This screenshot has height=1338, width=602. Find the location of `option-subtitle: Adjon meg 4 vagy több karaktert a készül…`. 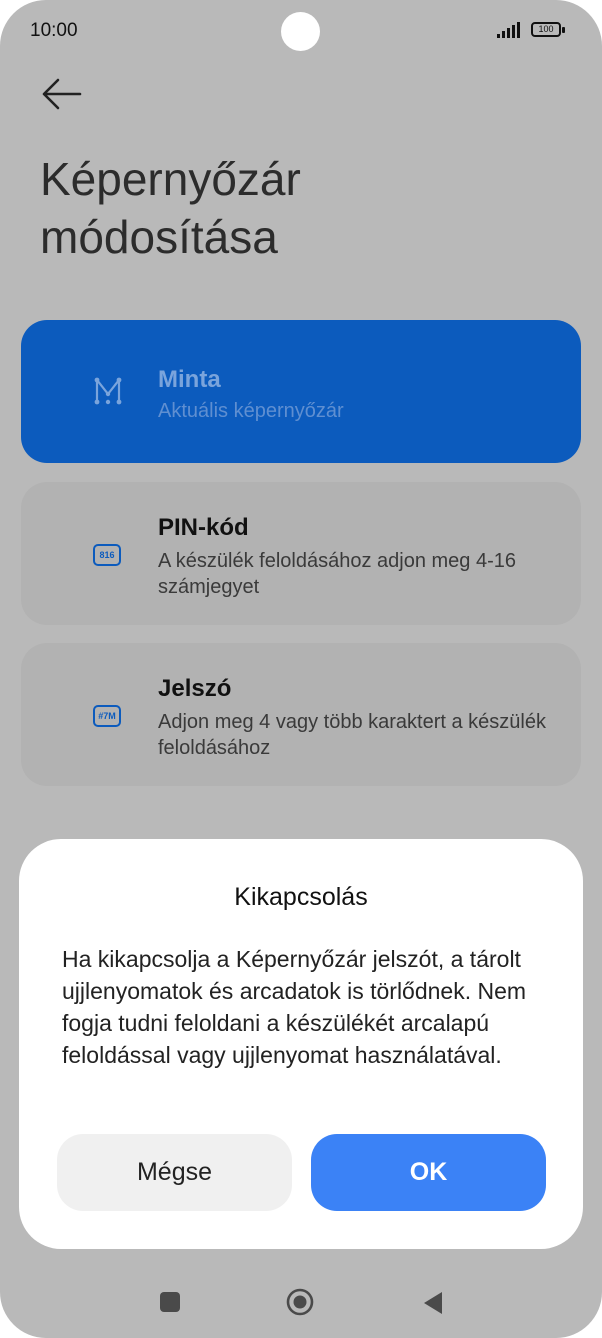

option-subtitle: Adjon meg 4 vagy több karaktert a készül… is located at coordinates (352, 735).